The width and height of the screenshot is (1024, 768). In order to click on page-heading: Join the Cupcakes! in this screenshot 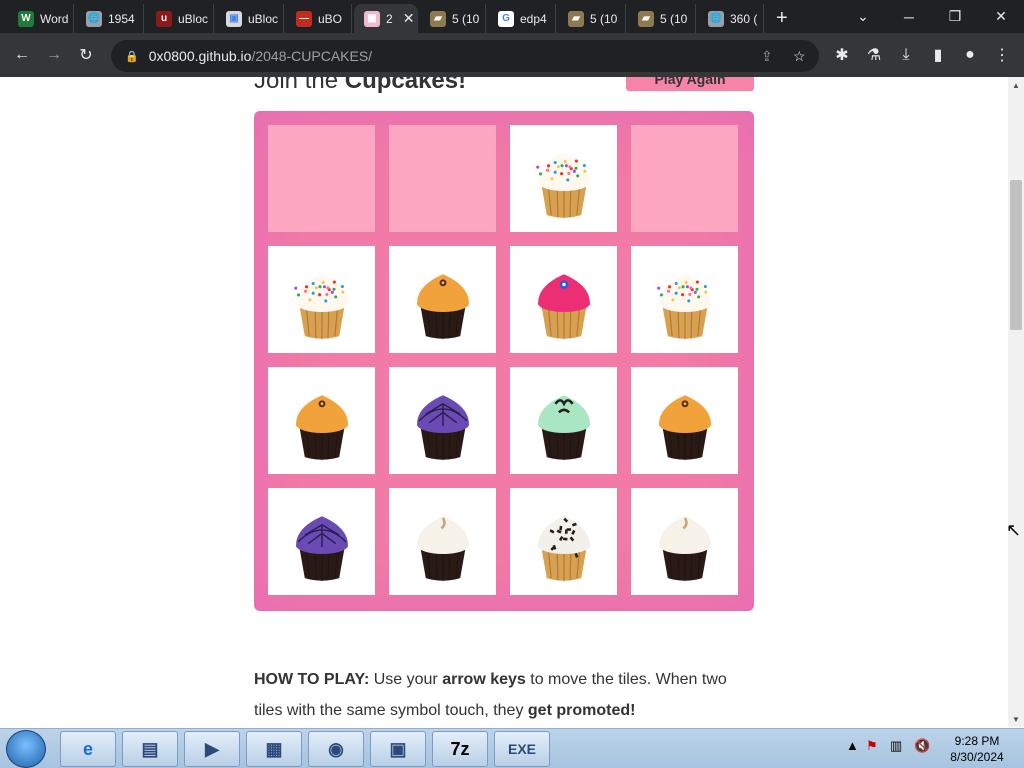, I will do `click(360, 86)`.